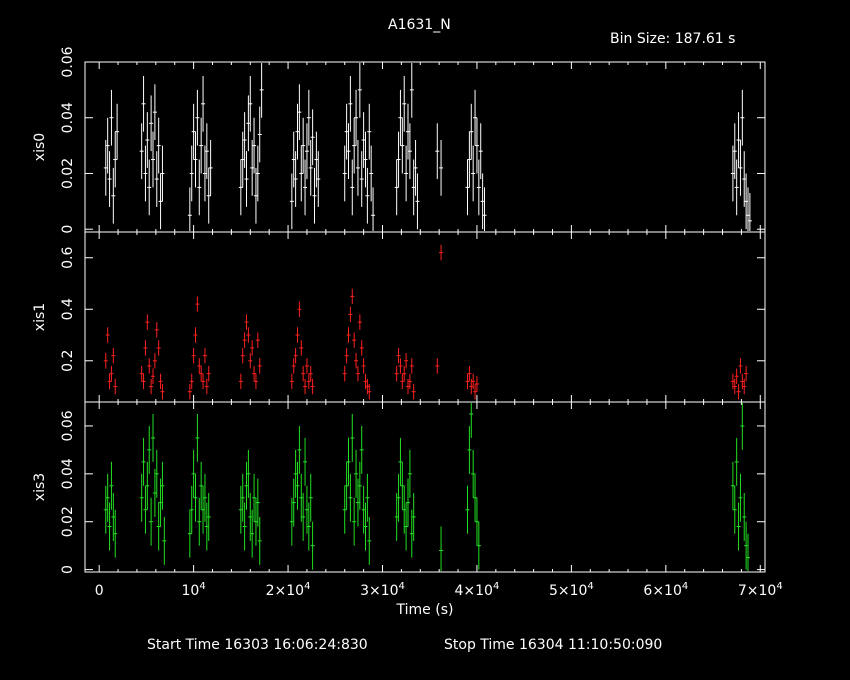 The image size is (850, 680). I want to click on y-tick-label: 0.6, so click(68, 258).